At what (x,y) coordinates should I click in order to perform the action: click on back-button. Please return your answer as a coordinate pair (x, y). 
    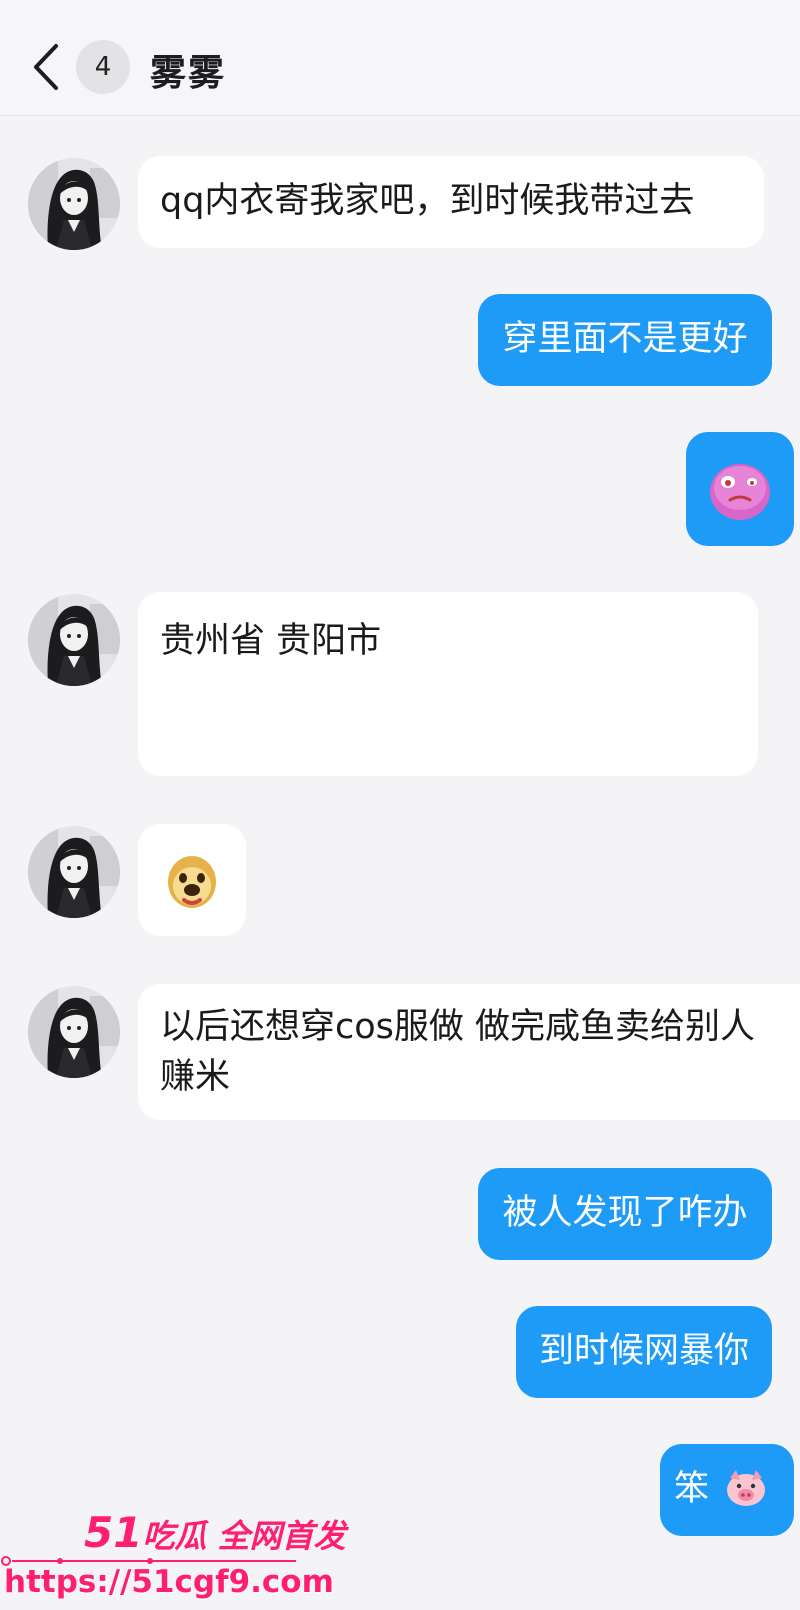
    Looking at the image, I should click on (48, 67).